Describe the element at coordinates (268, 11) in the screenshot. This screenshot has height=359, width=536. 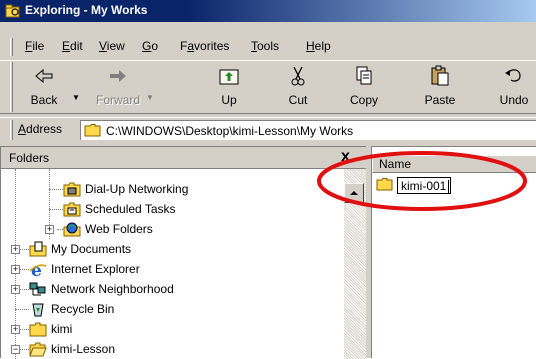
I see `title-bar: Exploring - My Works` at that location.